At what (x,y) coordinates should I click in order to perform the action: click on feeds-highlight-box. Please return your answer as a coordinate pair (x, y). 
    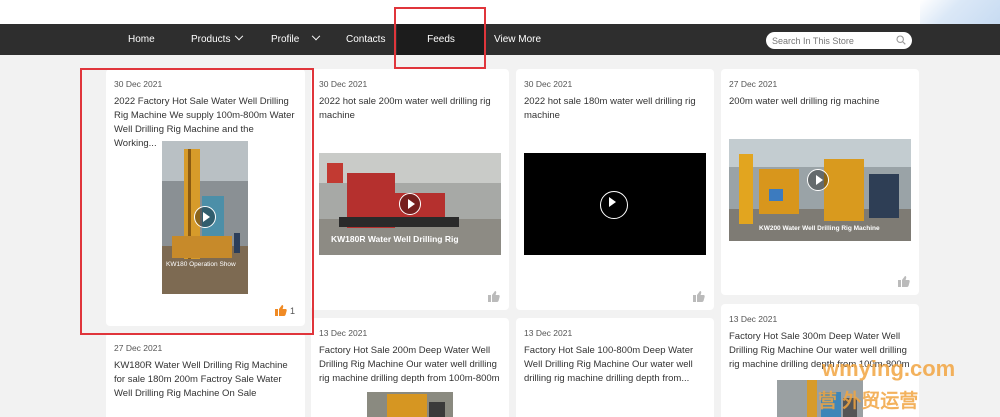
    Looking at the image, I should click on (440, 38).